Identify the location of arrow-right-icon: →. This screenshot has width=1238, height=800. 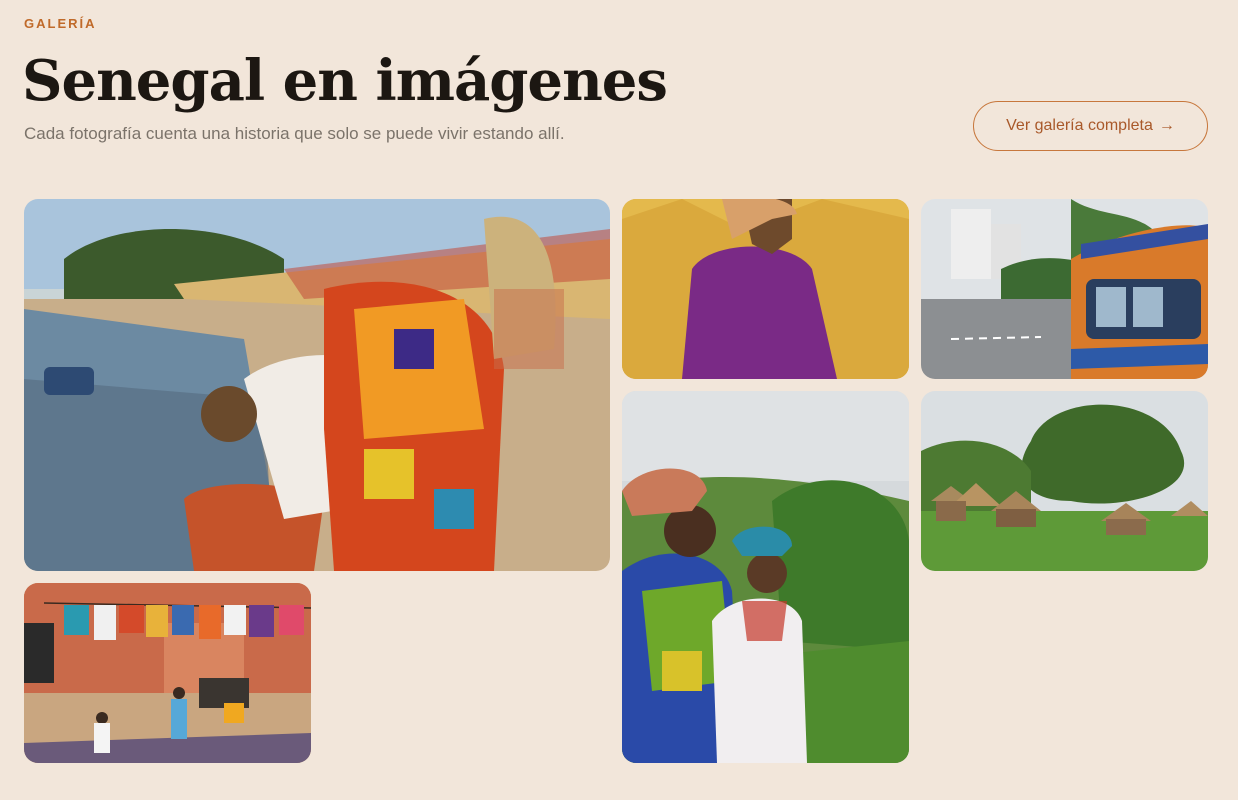
(1166, 125).